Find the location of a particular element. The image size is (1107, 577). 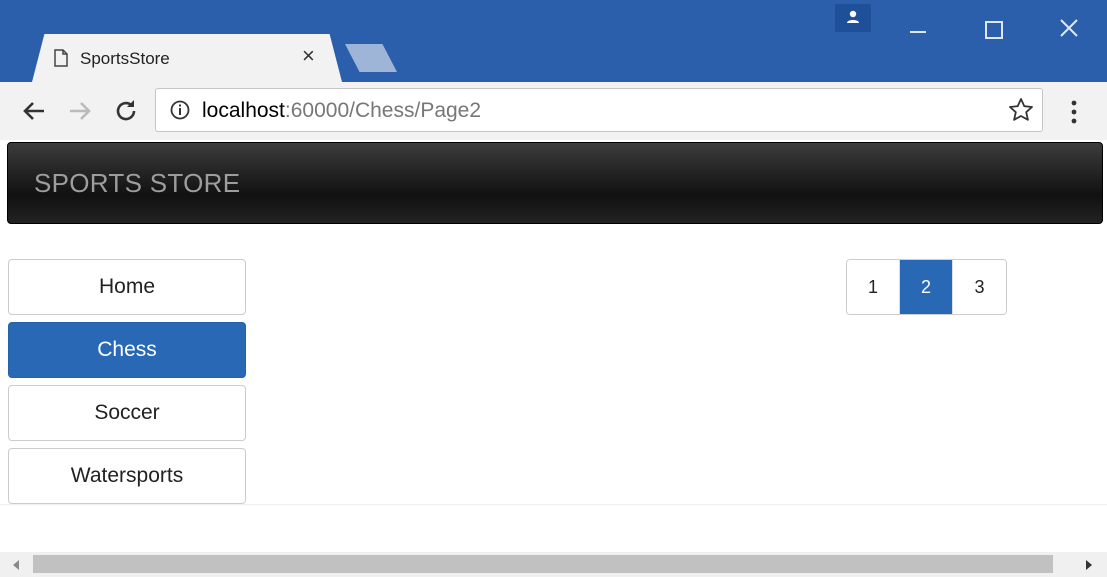

browser-tab: SportsStore × is located at coordinates (187, 58).